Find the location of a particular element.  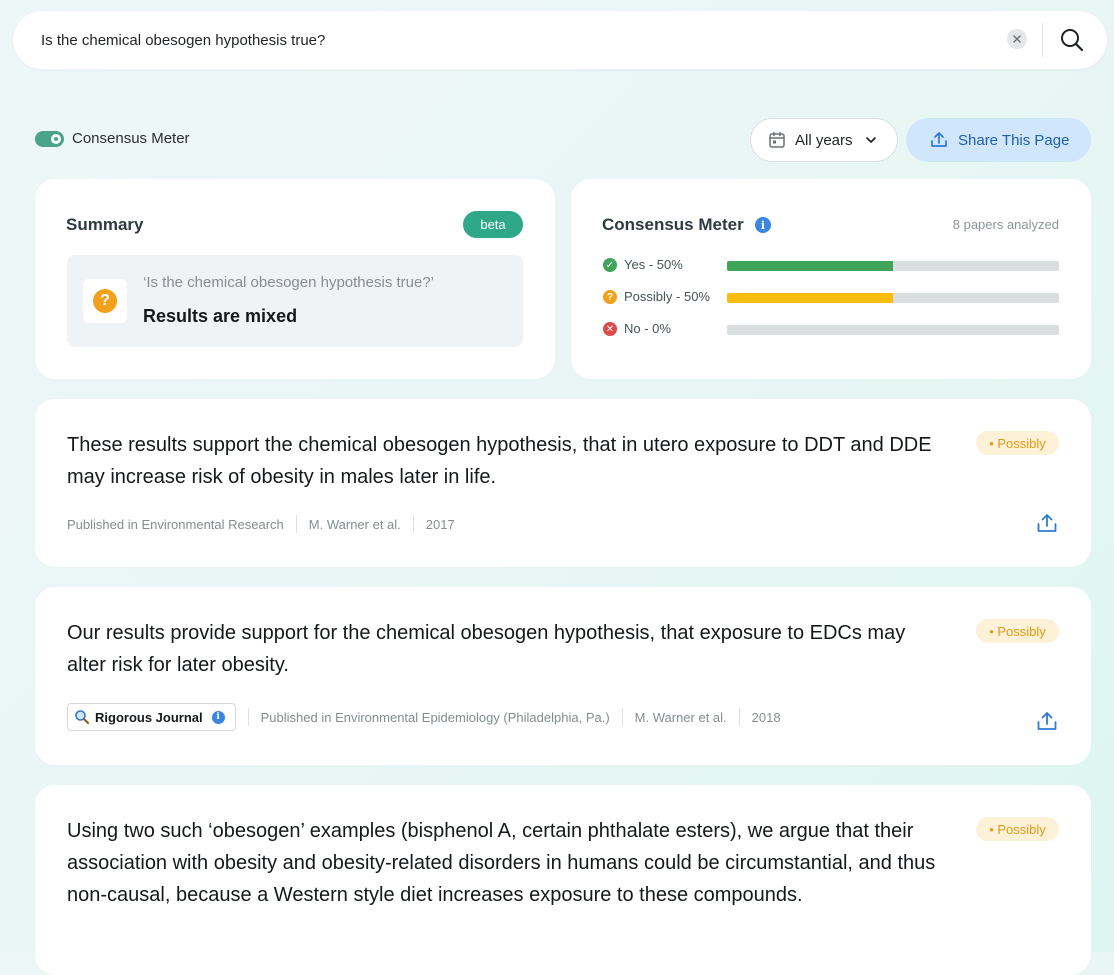

consensus-meter-toggle-row: Consensus Meter is located at coordinates (112, 138).